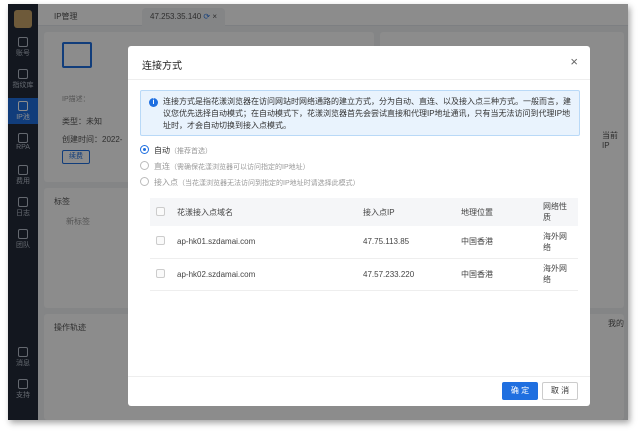  What do you see at coordinates (144, 149) in the screenshot?
I see `radio-selected-icon` at bounding box center [144, 149].